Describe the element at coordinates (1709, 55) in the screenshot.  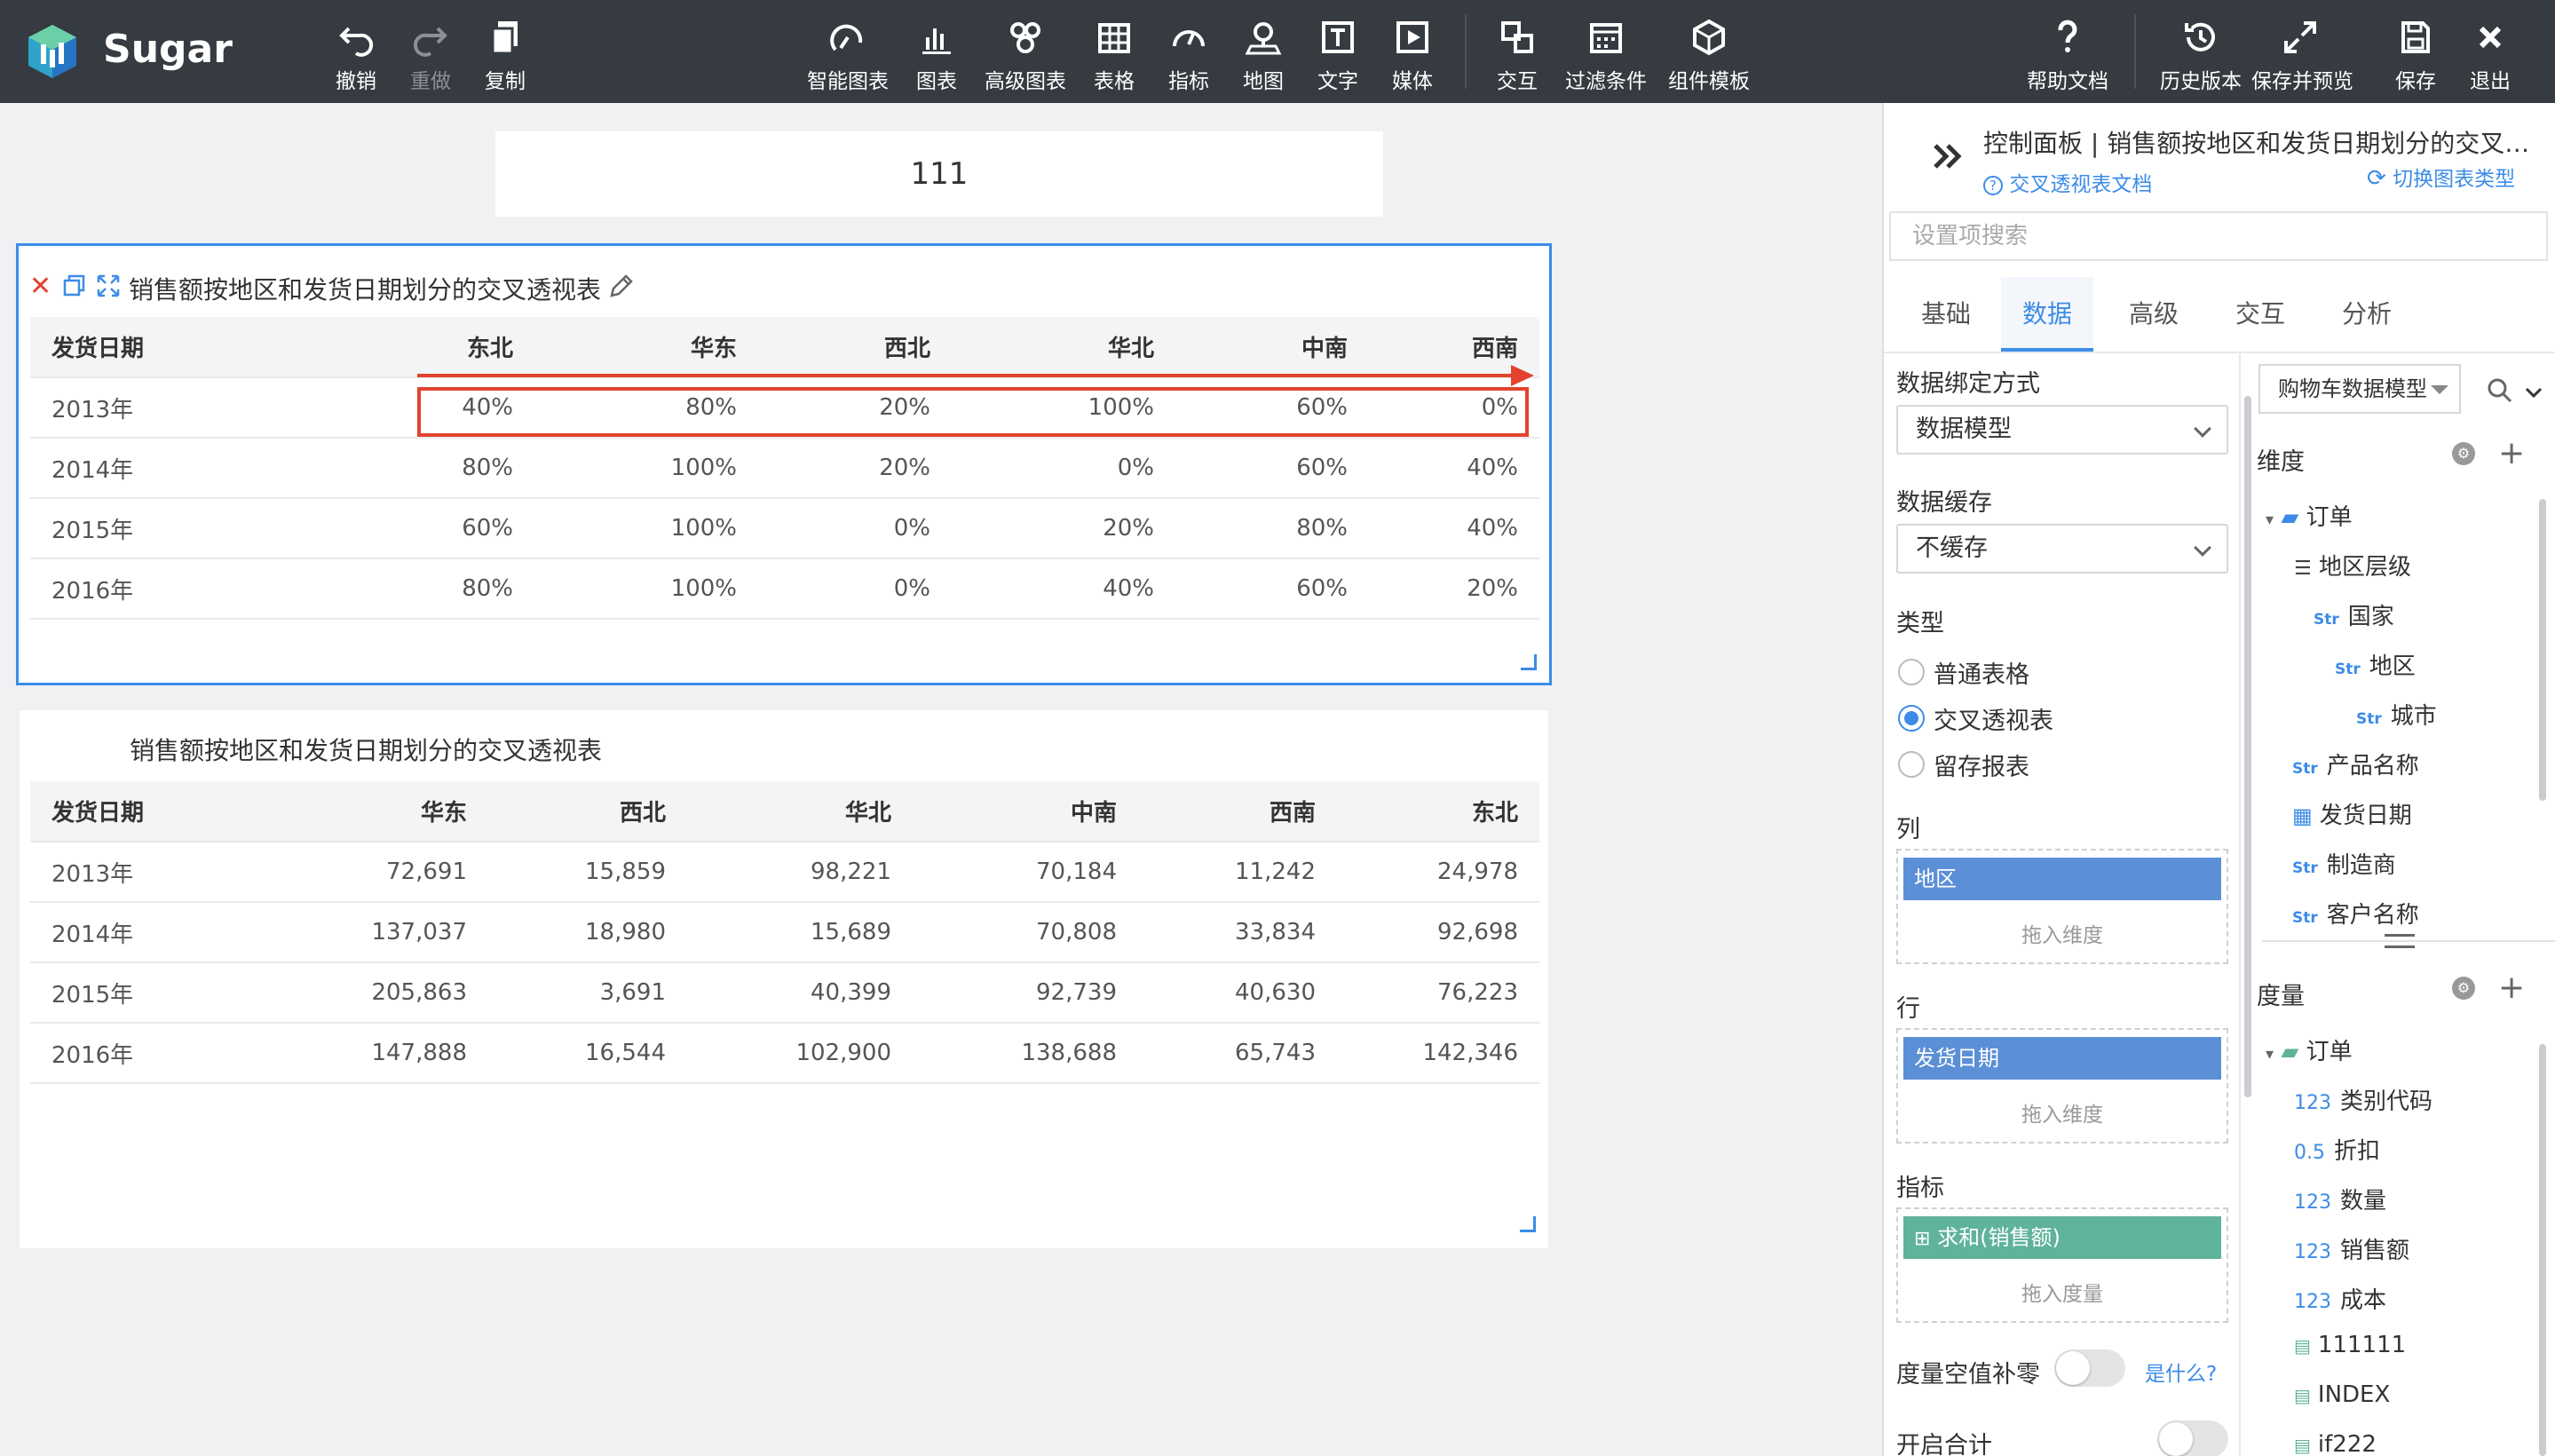
I see `component-template-button: 组件模板` at that location.